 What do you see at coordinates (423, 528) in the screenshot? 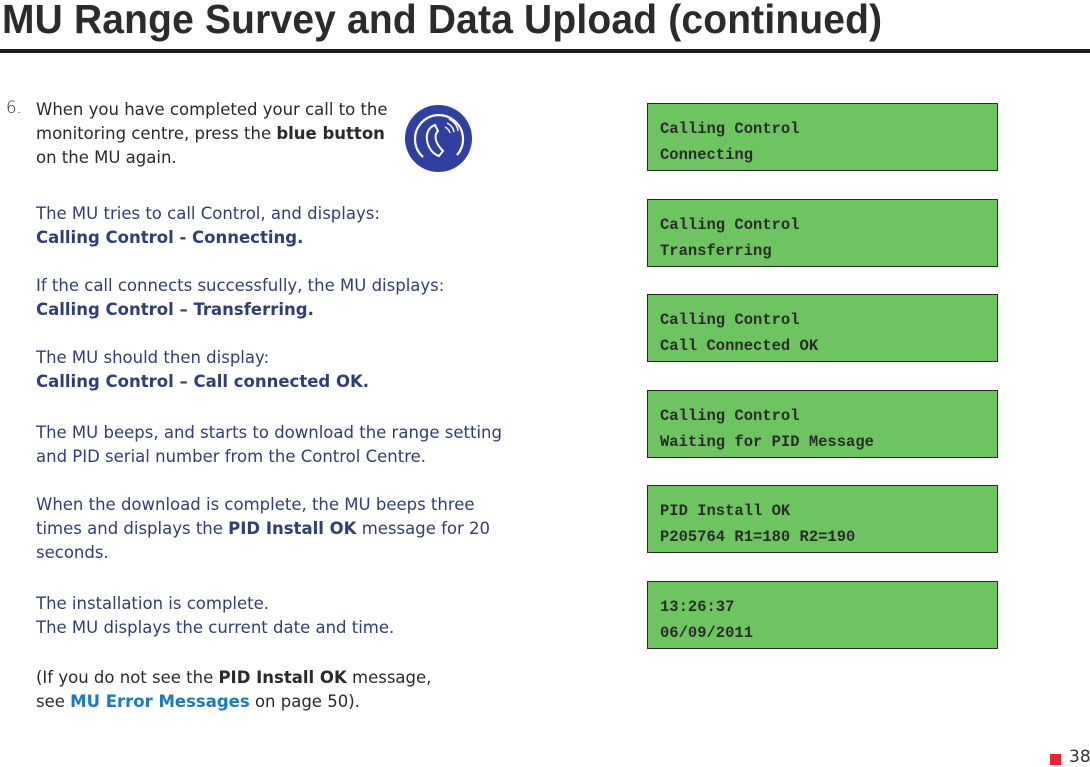
I see `text: message for 20` at bounding box center [423, 528].